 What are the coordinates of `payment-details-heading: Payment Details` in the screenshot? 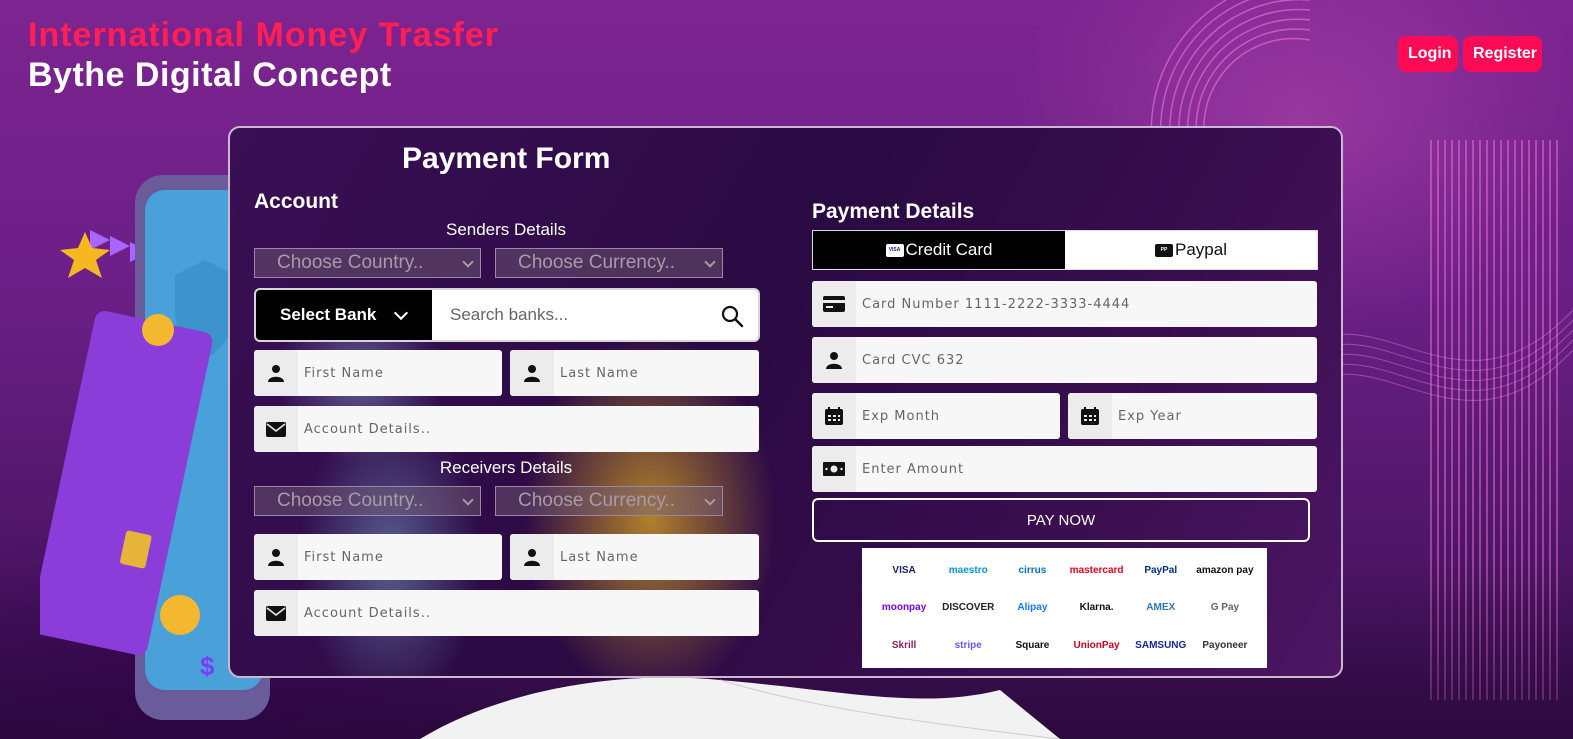 It's located at (893, 211).